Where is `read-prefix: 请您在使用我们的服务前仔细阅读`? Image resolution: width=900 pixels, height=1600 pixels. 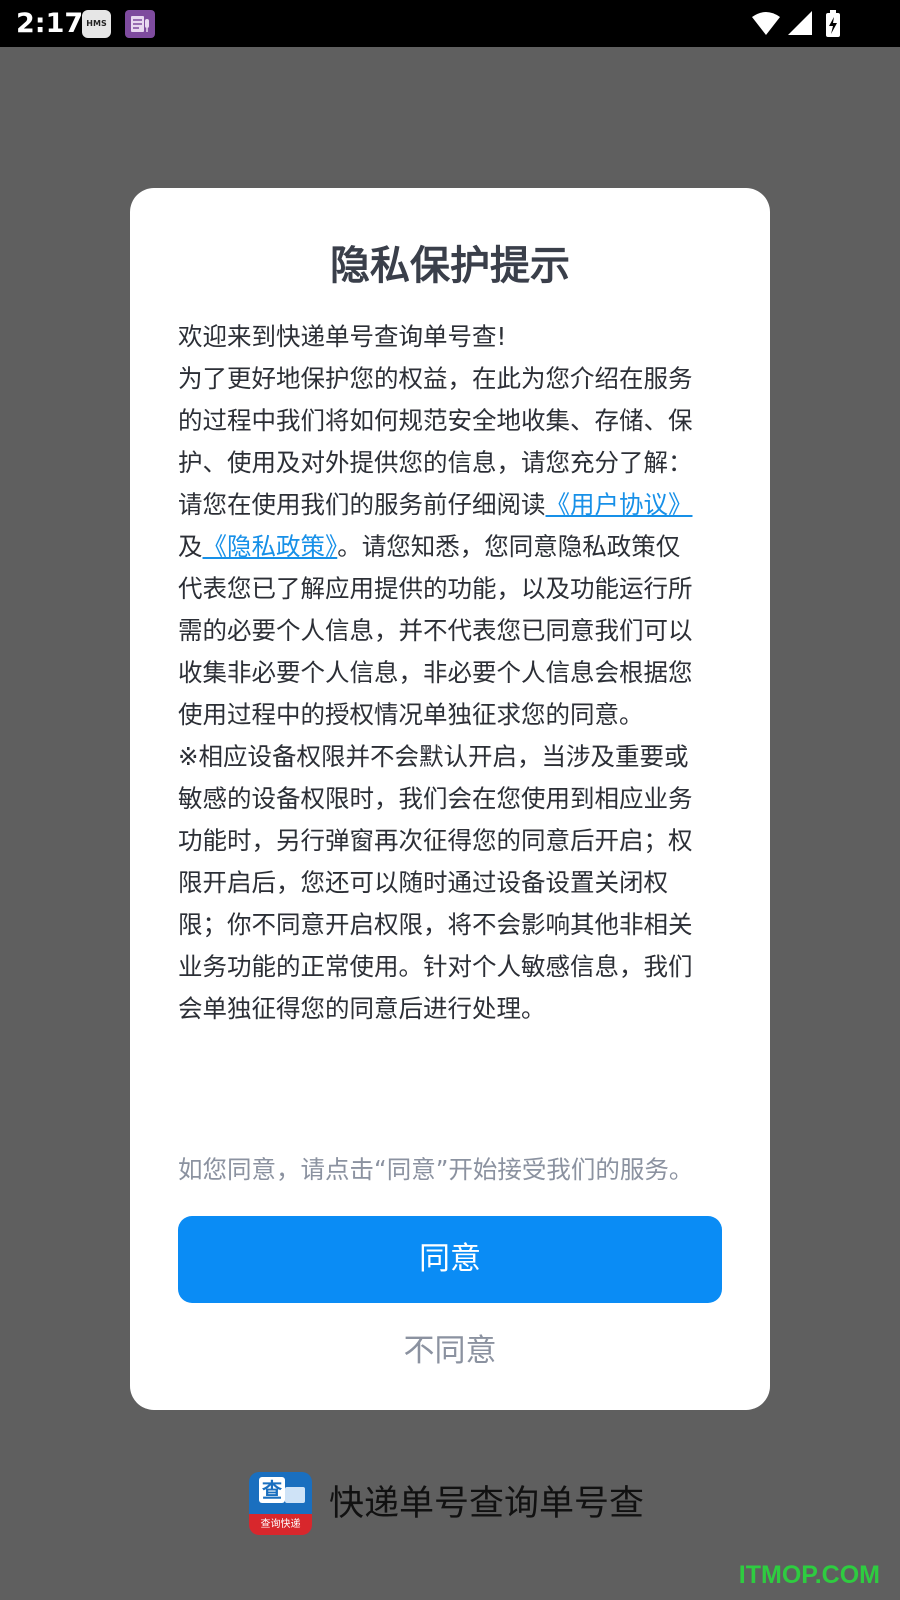
read-prefix: 请您在使用我们的服务前仔细阅读 is located at coordinates (362, 504).